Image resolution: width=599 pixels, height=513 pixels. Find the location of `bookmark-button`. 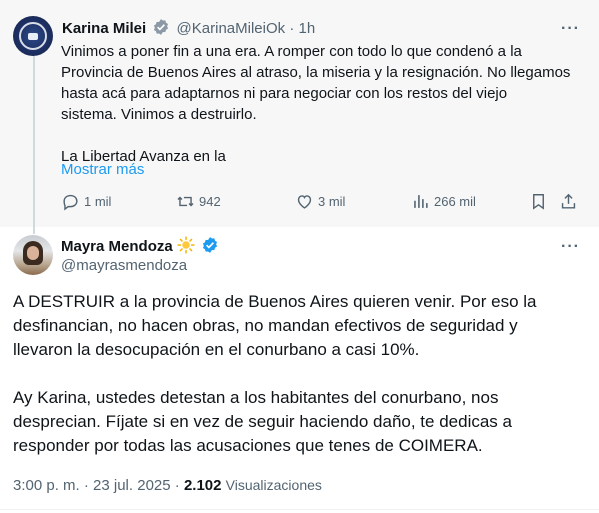

bookmark-button is located at coordinates (540, 201).